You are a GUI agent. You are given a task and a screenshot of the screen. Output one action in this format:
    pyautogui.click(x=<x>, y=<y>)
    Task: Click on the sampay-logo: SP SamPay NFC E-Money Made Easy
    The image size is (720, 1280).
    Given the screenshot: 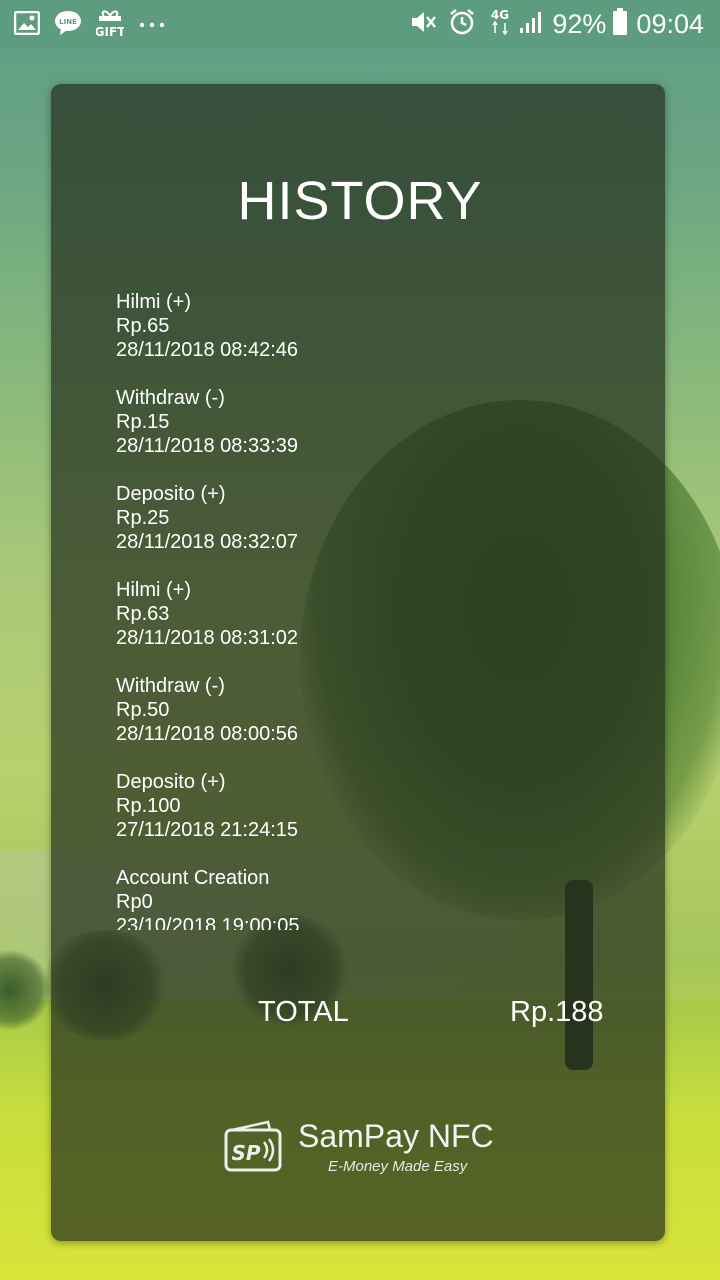 What is the action you would take?
    pyautogui.click(x=364, y=1148)
    